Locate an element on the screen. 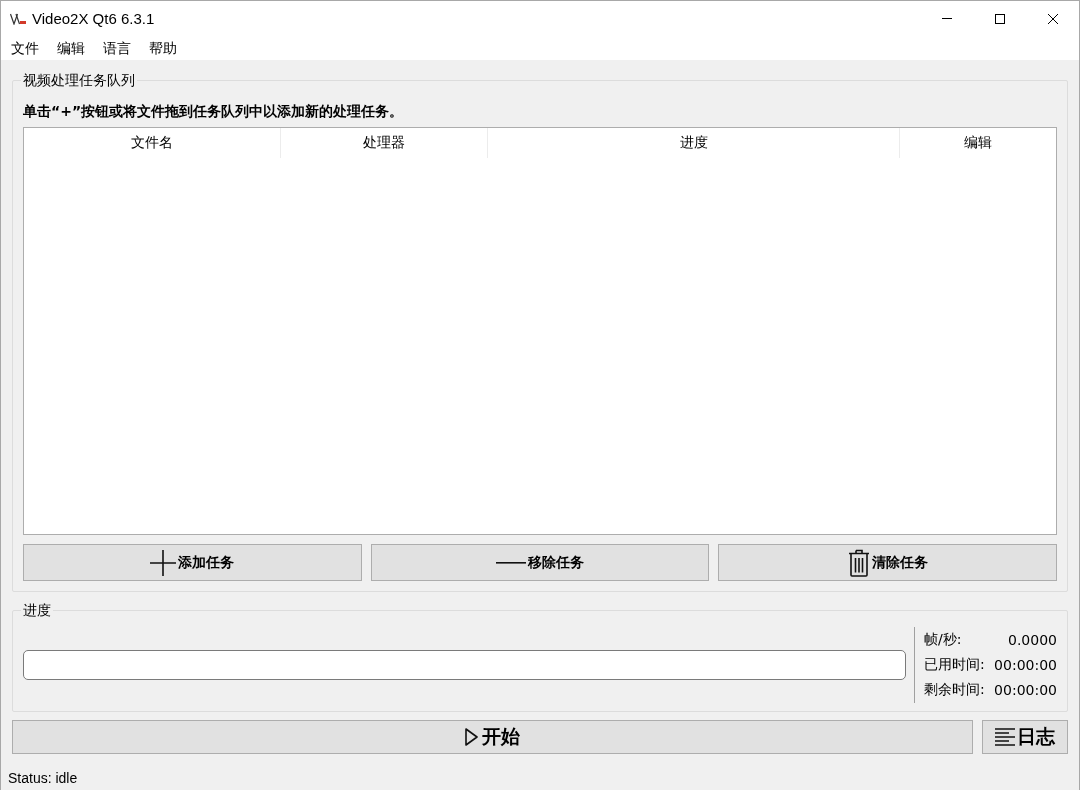  list-icon is located at coordinates (1005, 737).